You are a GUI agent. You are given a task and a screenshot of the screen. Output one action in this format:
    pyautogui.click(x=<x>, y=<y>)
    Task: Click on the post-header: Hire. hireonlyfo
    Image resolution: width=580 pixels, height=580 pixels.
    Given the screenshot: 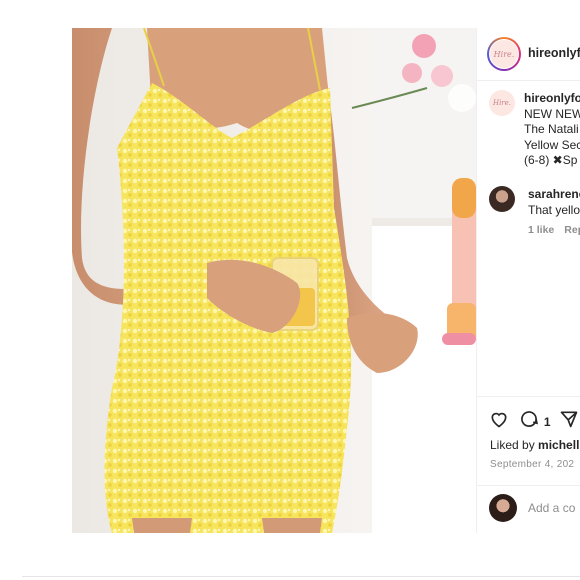 What is the action you would take?
    pyautogui.click(x=528, y=54)
    